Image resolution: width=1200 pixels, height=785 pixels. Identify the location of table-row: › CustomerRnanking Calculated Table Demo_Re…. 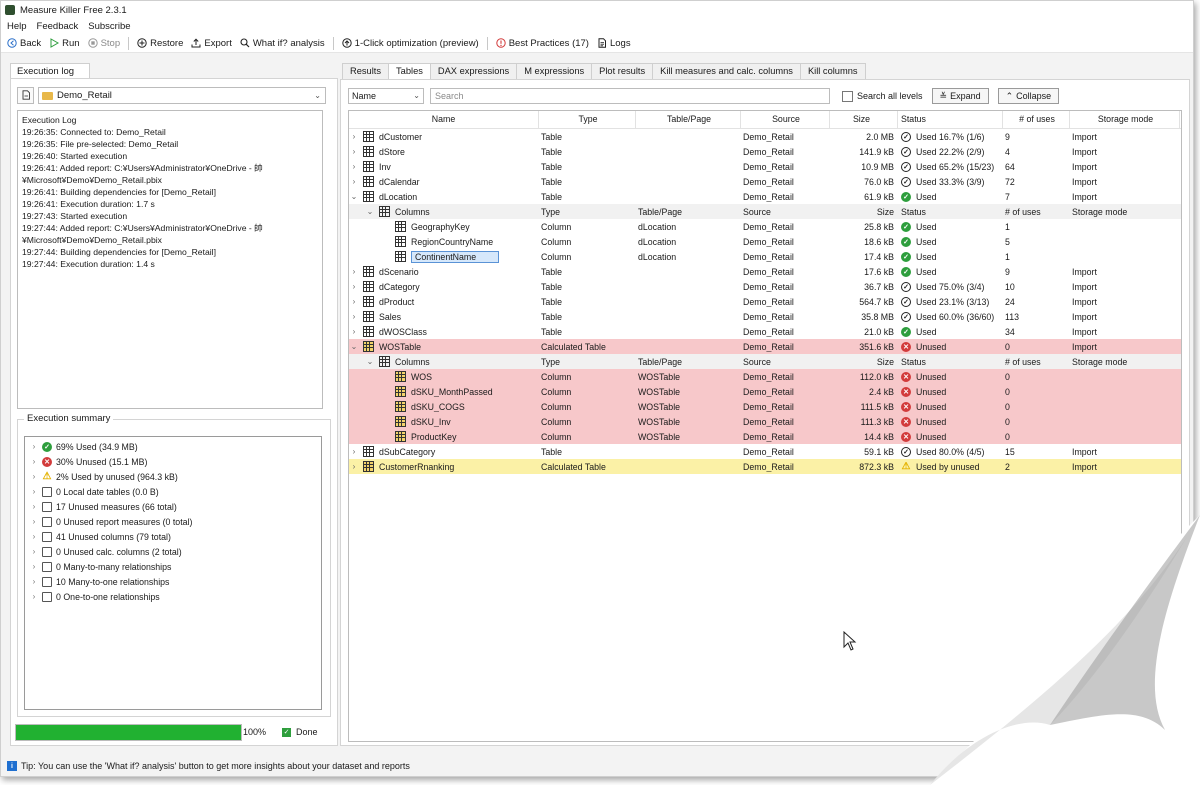
(765, 466).